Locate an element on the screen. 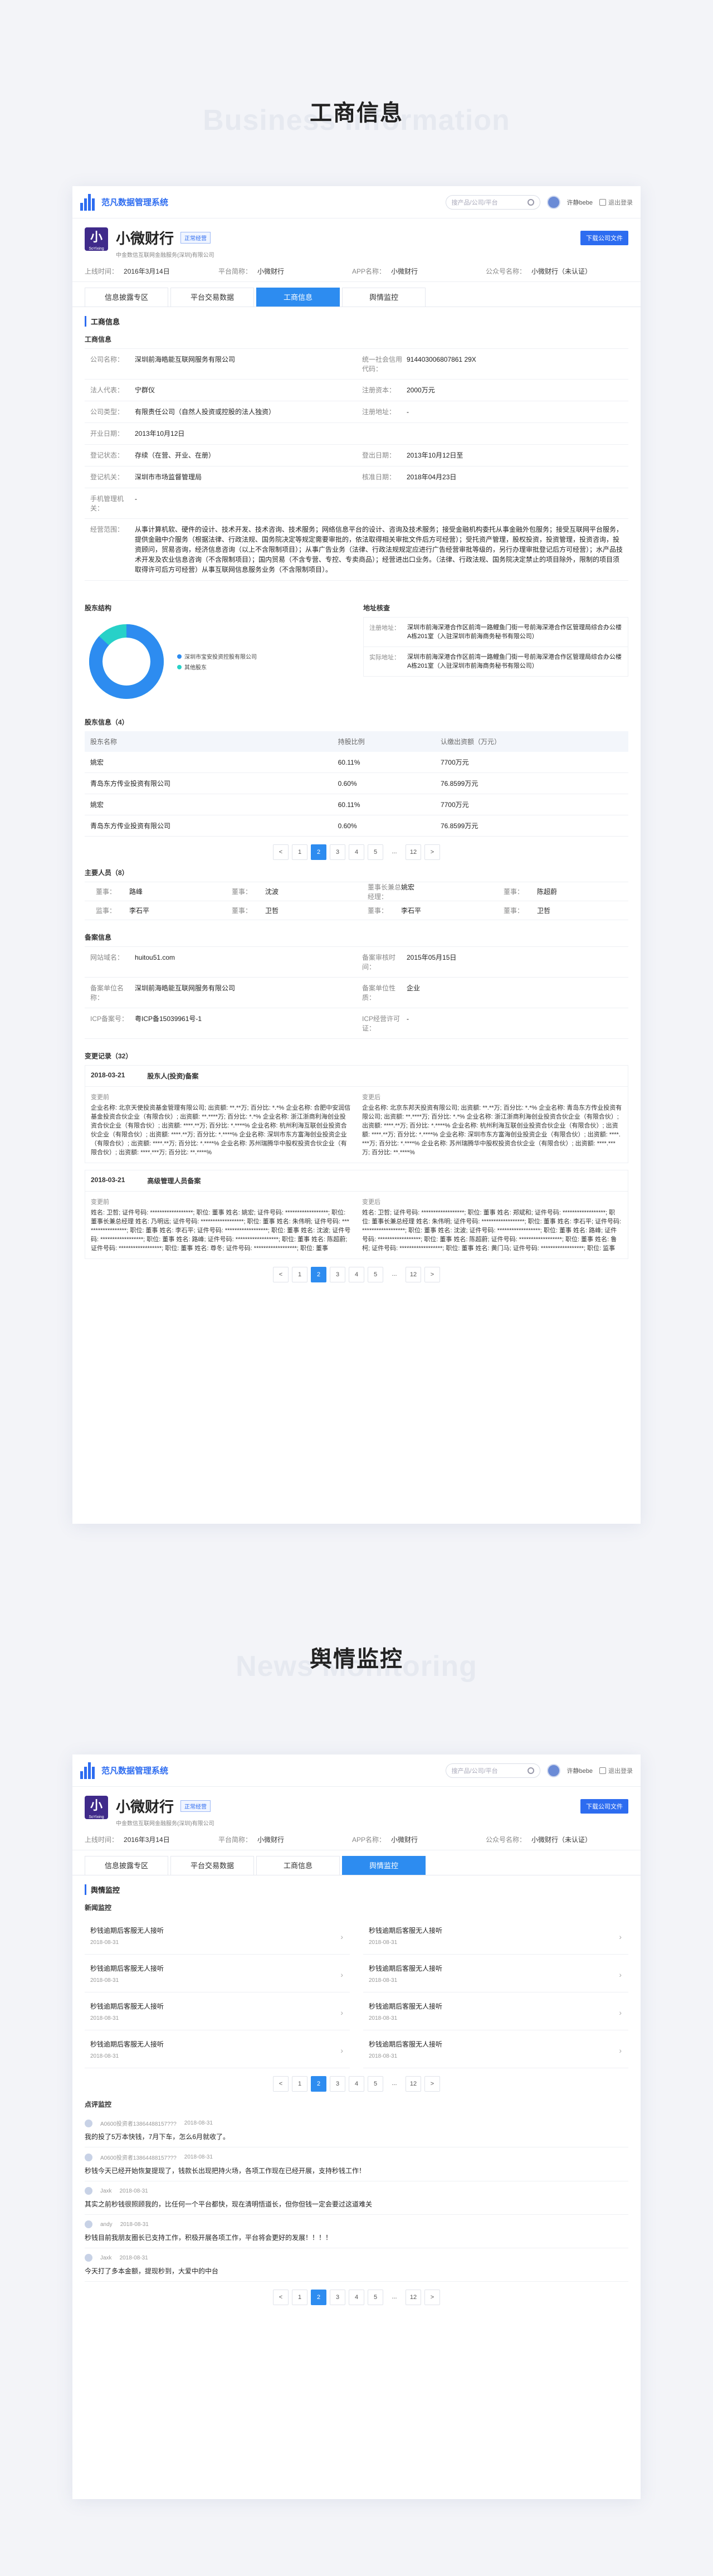 The image size is (713, 2576). field-value: 粤ICP备15039961号-1 is located at coordinates (168, 1019).